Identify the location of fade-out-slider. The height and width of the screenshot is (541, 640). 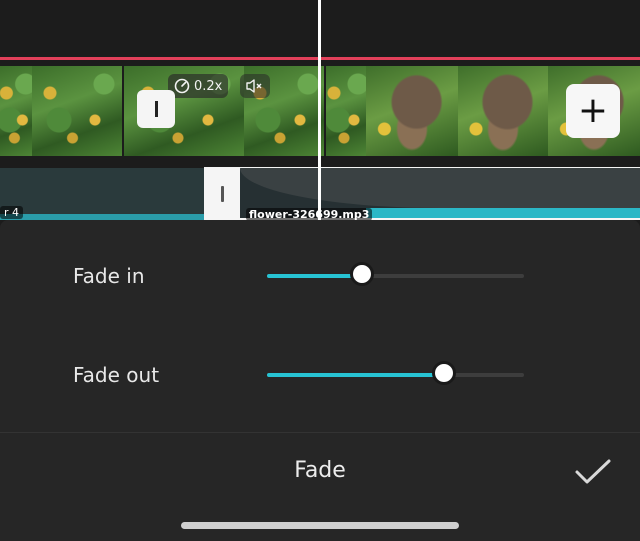
(395, 373).